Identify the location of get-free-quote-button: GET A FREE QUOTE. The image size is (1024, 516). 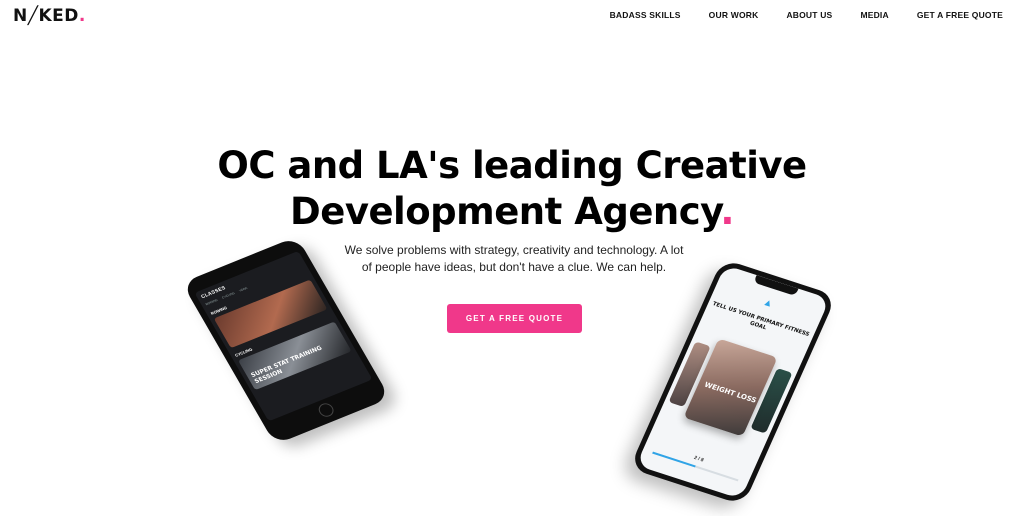
(514, 318).